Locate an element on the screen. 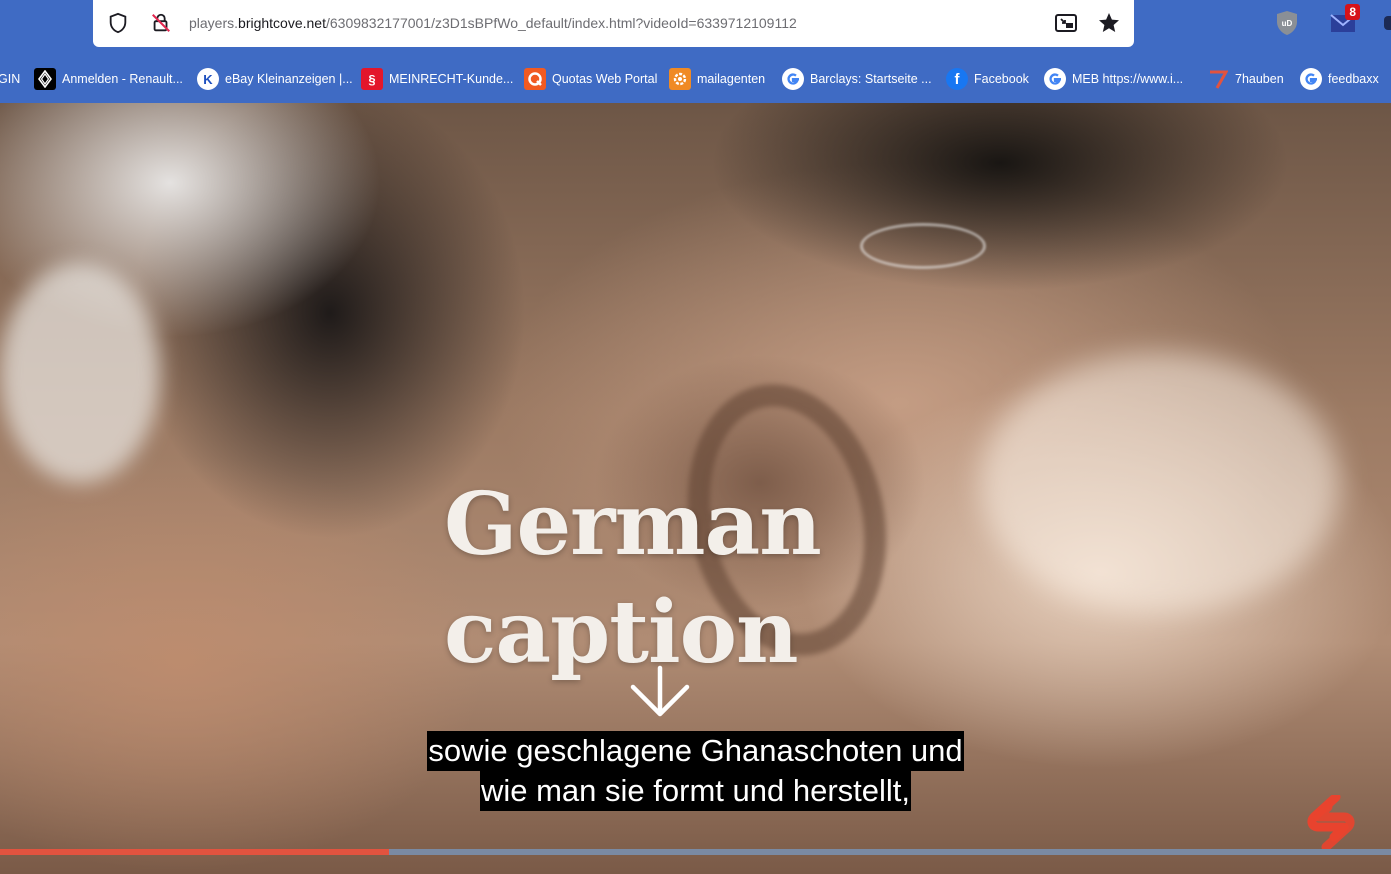 The image size is (1391, 874). paragraph-icon: § is located at coordinates (372, 79).